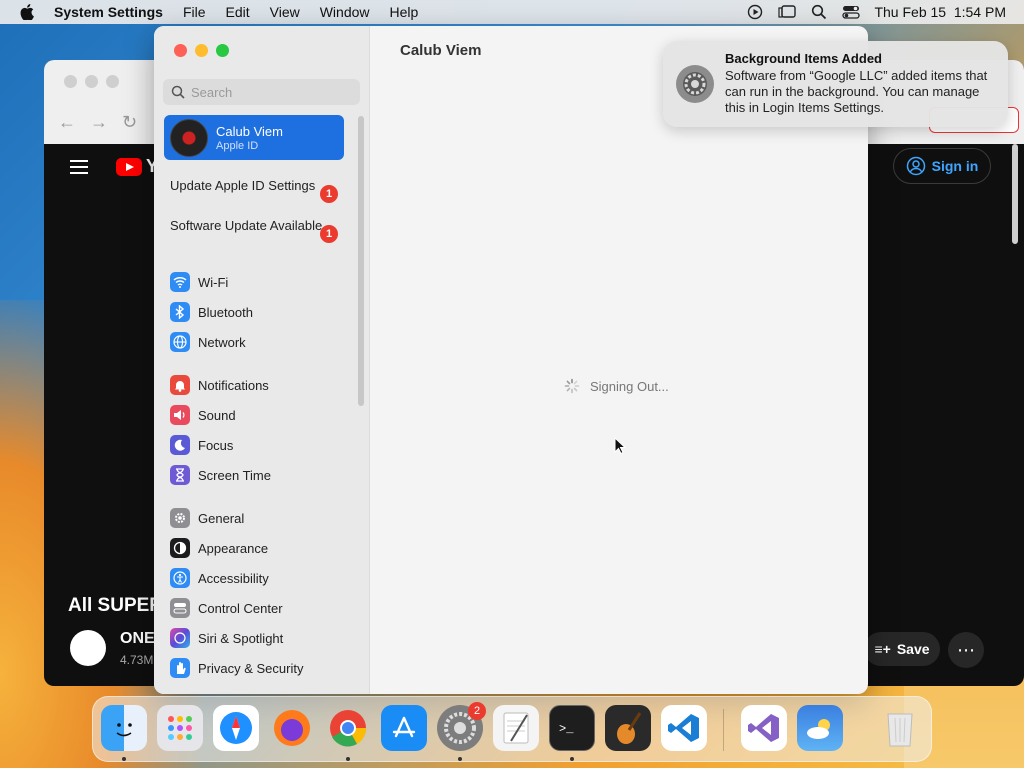 This screenshot has width=1024, height=768. What do you see at coordinates (755, 12) in the screenshot?
I see `play-status-icon` at bounding box center [755, 12].